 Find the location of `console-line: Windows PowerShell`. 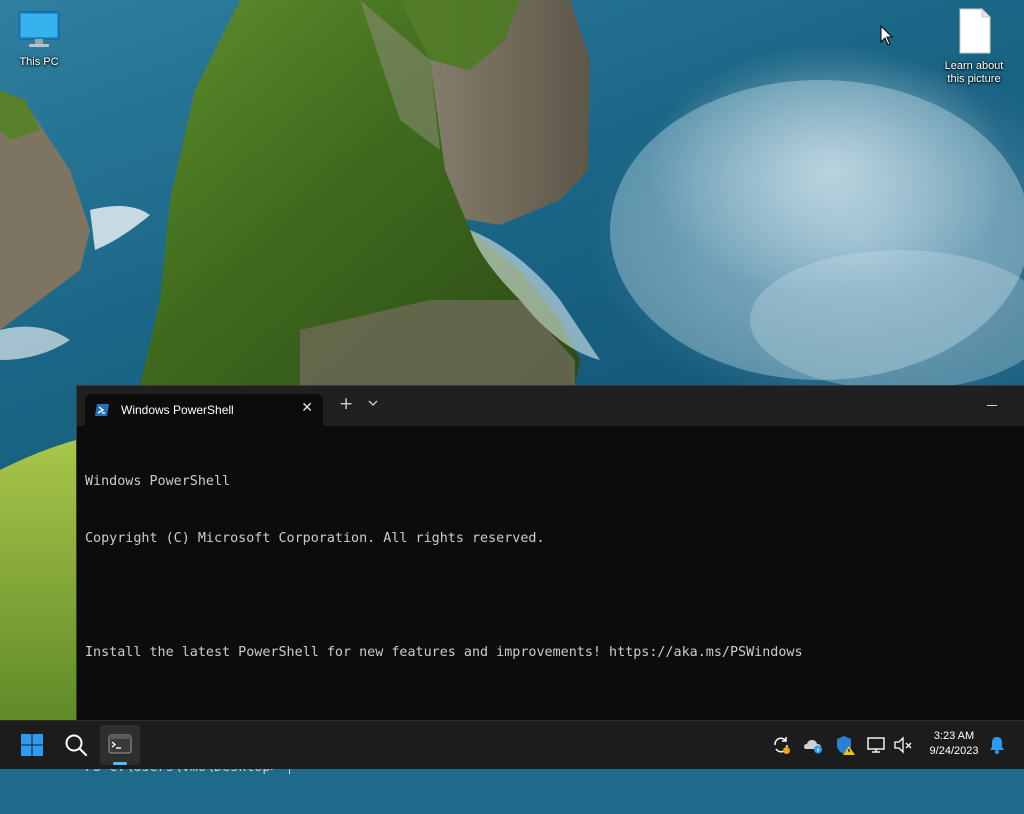

console-line: Windows PowerShell is located at coordinates (158, 481).